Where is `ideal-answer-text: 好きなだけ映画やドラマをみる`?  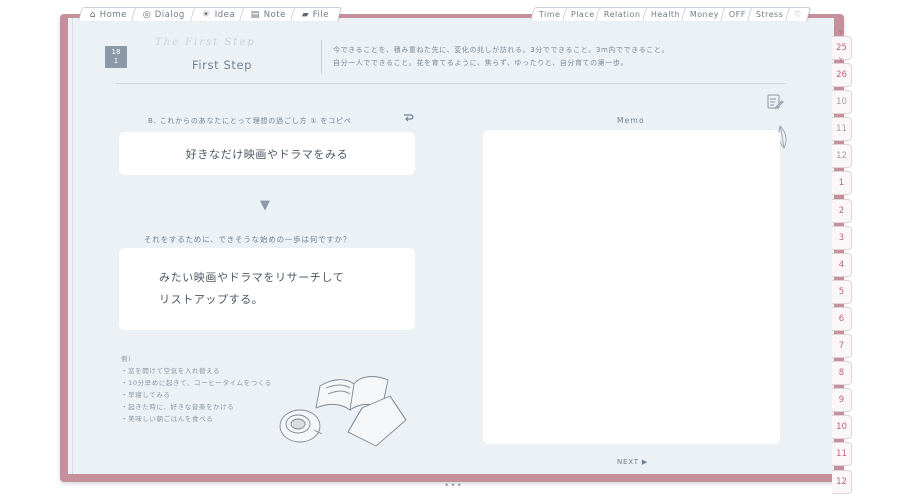
ideal-answer-text: 好きなだけ映画やドラマをみる is located at coordinates (267, 154).